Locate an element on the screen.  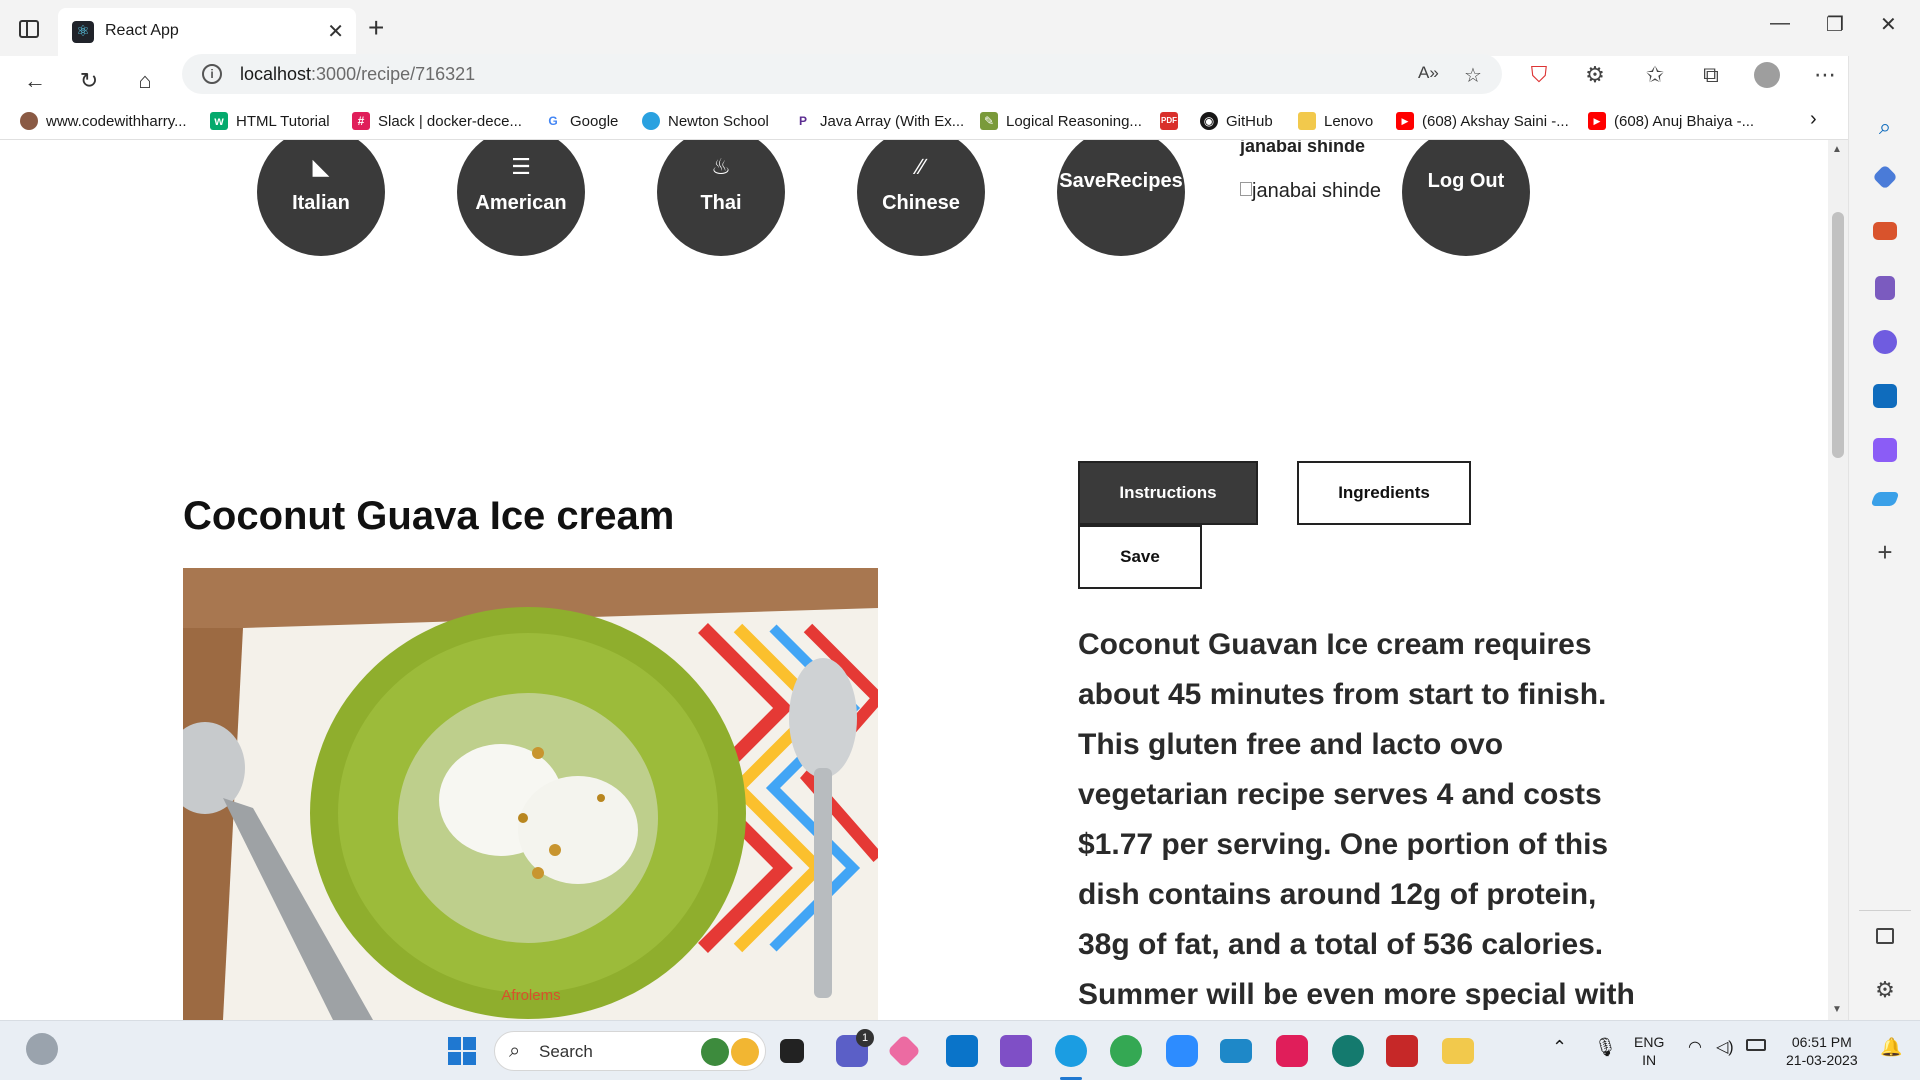
shopping-tag-icon is located at coordinates (1885, 177).